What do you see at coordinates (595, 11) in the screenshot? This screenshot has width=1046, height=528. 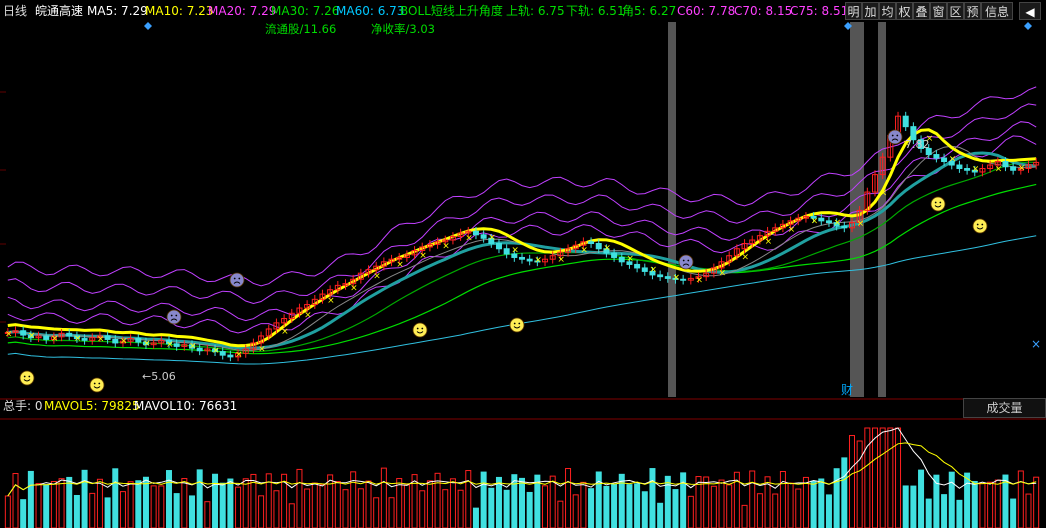 I see `lower-value: 下轨: 6.51` at bounding box center [595, 11].